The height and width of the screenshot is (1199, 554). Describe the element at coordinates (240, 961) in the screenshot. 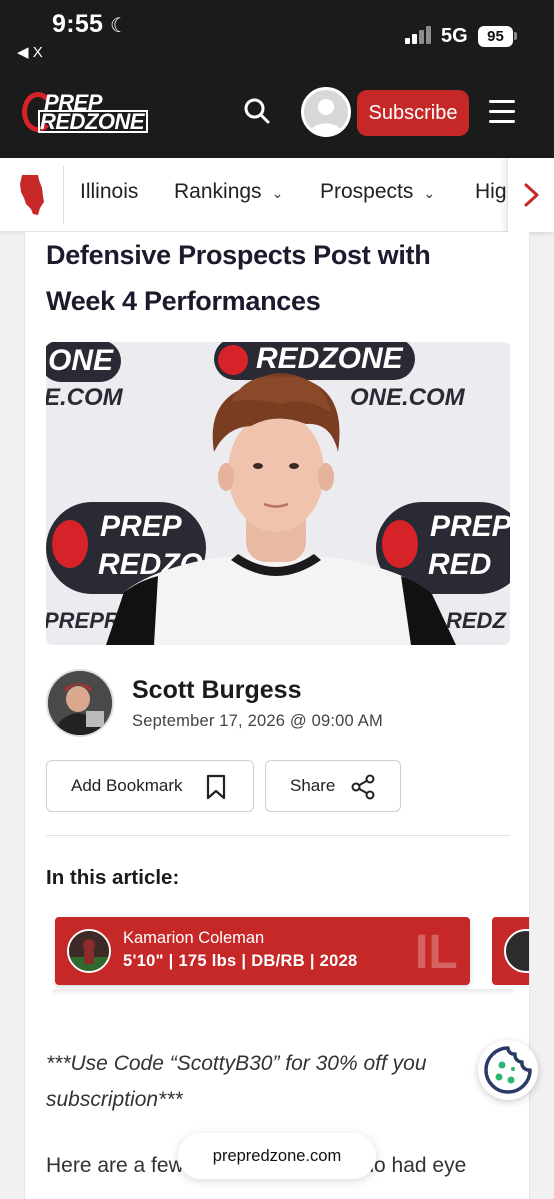

I see `player-info: 5'10" | 175 lbs | DB/RB | 2028` at that location.